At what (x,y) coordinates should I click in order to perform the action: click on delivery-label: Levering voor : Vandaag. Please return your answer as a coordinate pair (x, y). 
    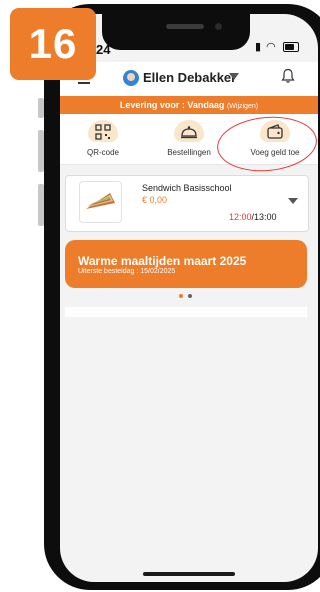
    Looking at the image, I should click on (172, 105).